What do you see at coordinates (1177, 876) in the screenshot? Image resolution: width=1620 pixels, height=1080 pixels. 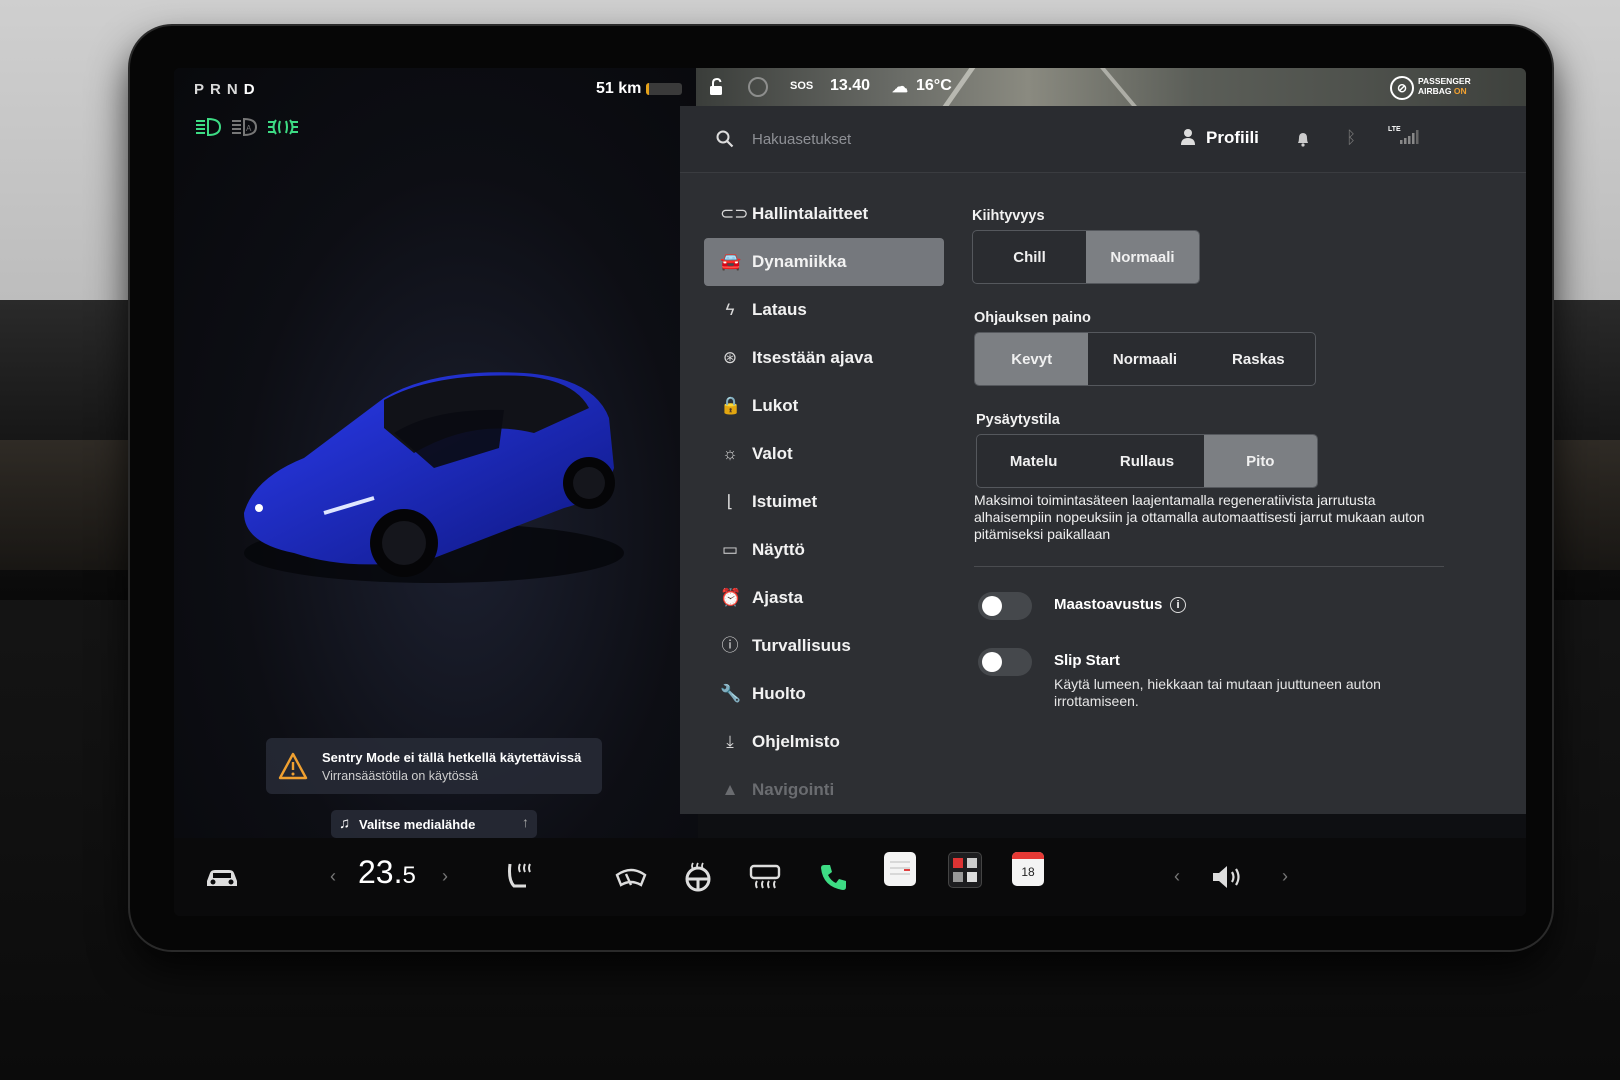 I see `volume-down-chevron-icon: ‹` at bounding box center [1177, 876].